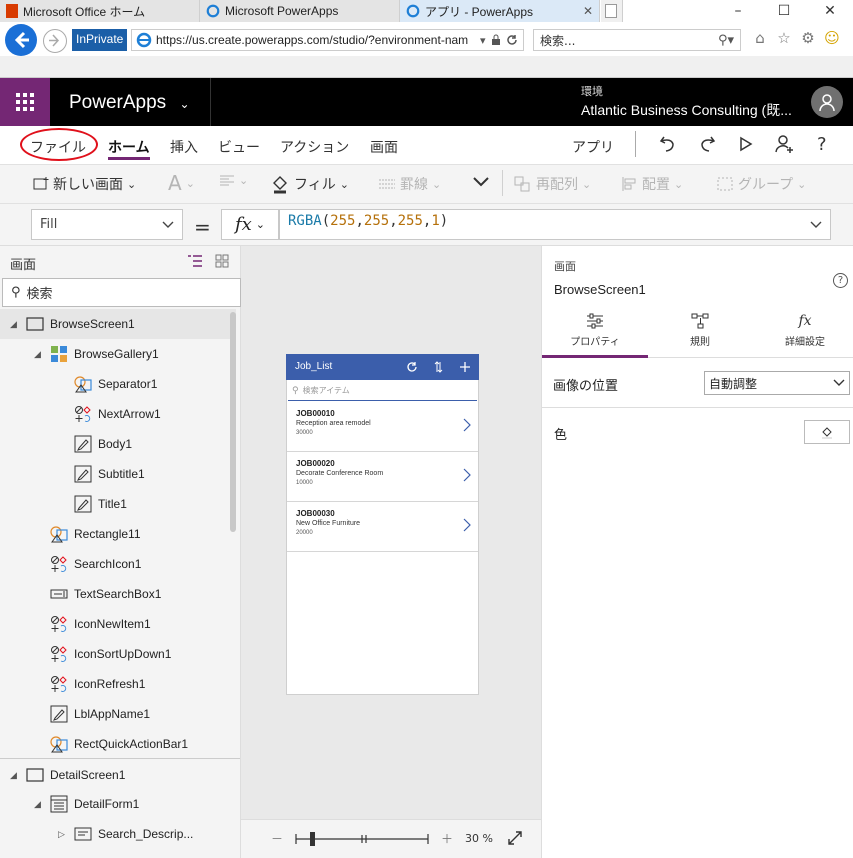 Image resolution: width=853 pixels, height=858 pixels. I want to click on zoom-in-button: ＋, so click(447, 838).